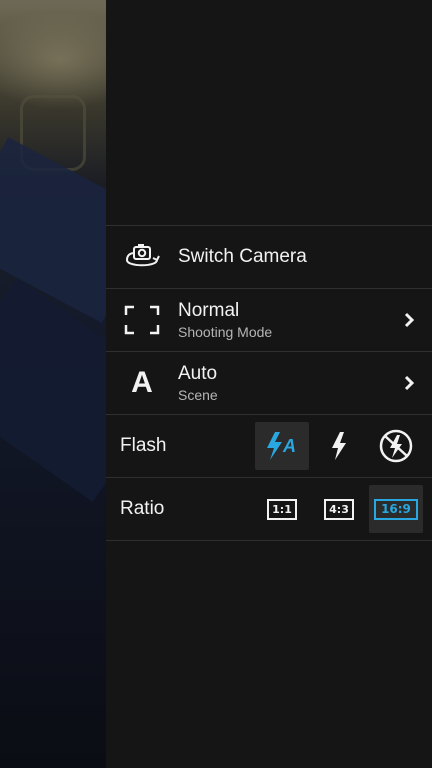  What do you see at coordinates (209, 310) in the screenshot?
I see `shooting-mode-value: Normal` at bounding box center [209, 310].